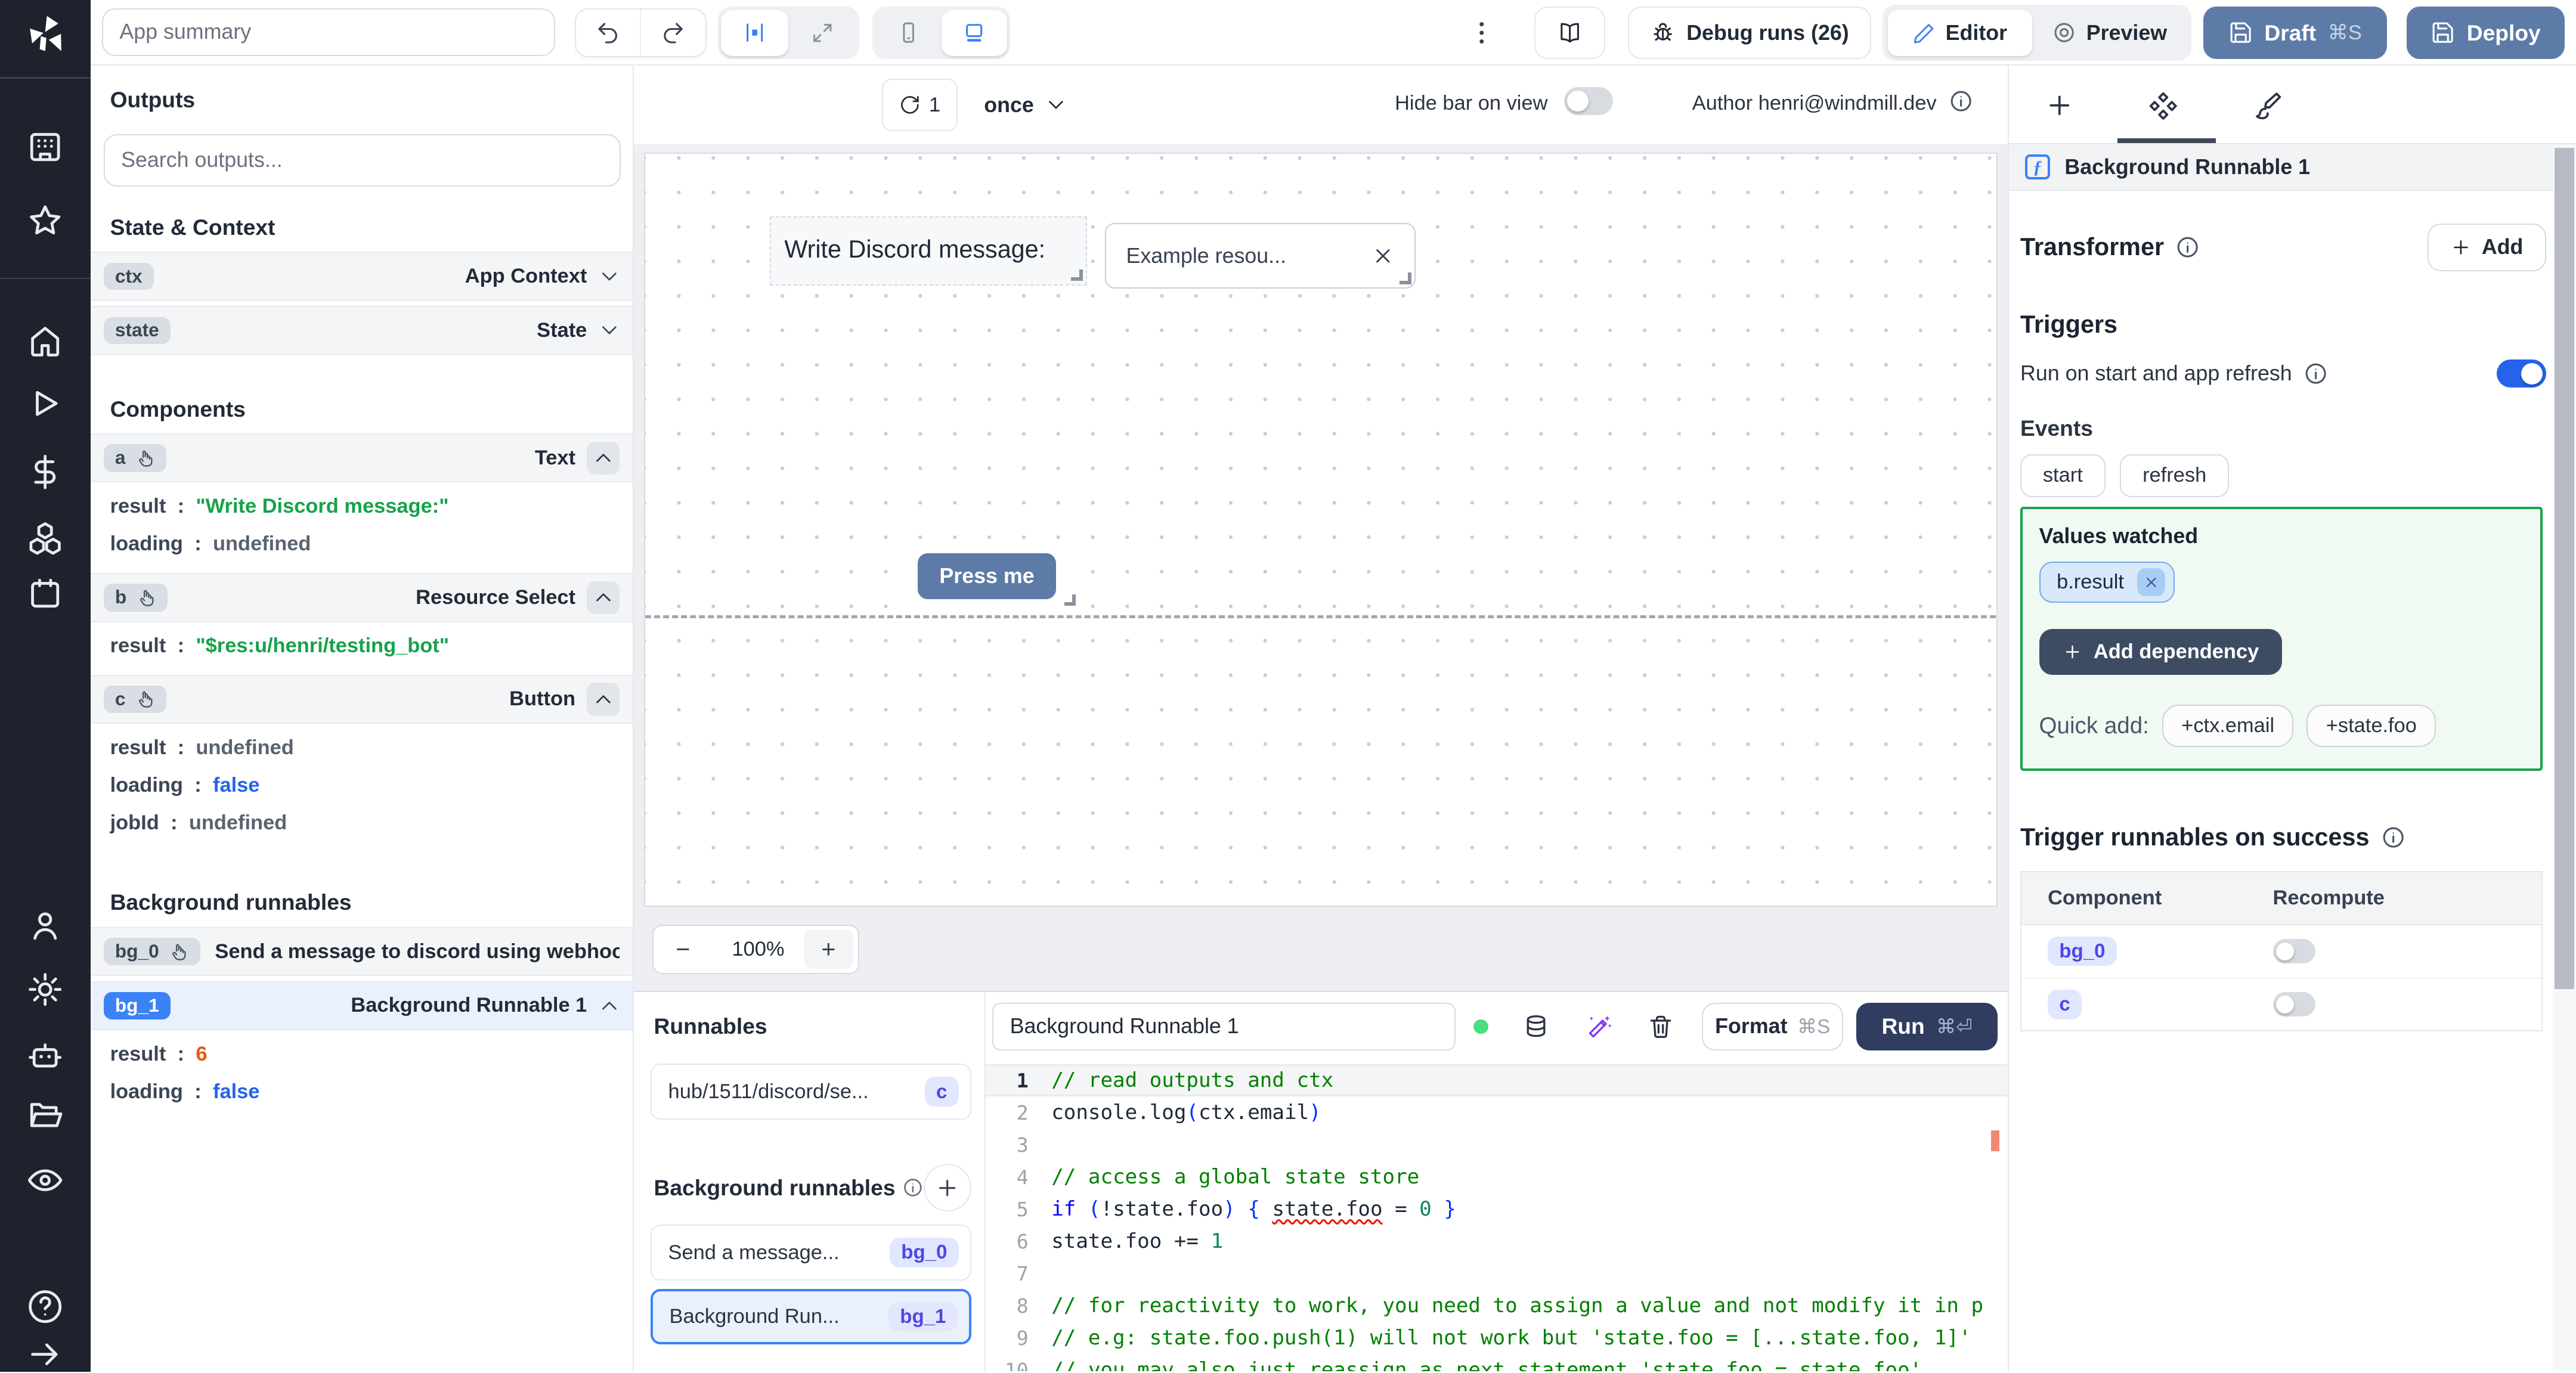 The height and width of the screenshot is (1373, 2576). What do you see at coordinates (608, 33) in the screenshot?
I see `undo-button` at bounding box center [608, 33].